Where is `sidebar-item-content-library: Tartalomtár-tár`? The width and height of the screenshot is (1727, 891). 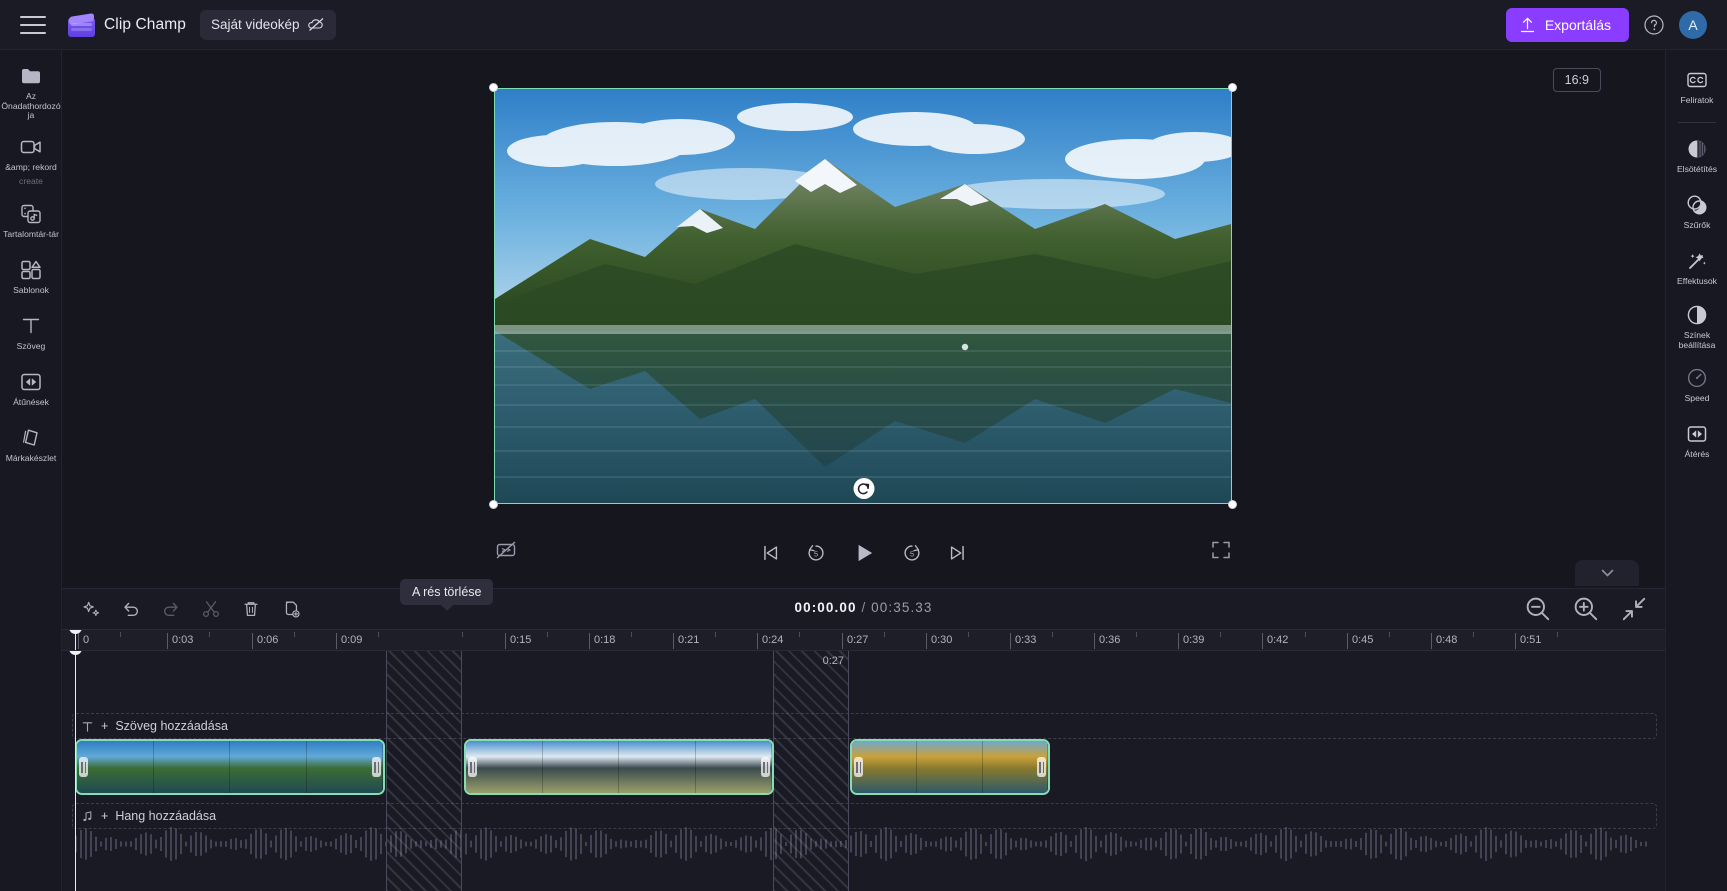
sidebar-item-content-library: Tartalomtár-tár is located at coordinates (31, 222).